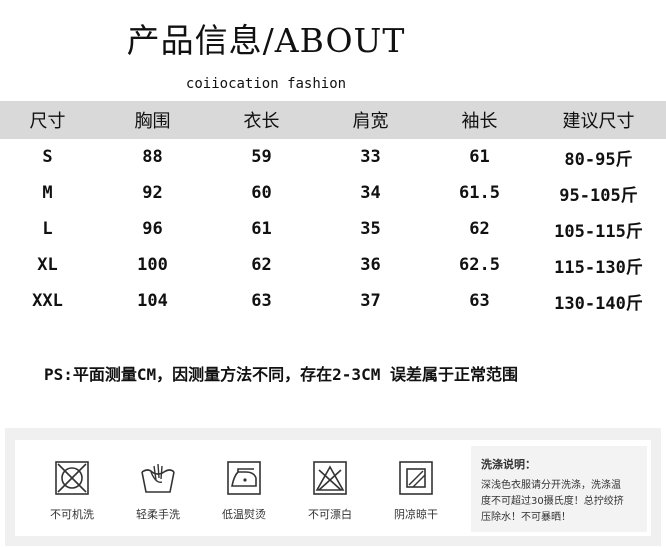 The image size is (666, 547). What do you see at coordinates (333, 120) in the screenshot?
I see `table-header: 尺寸 胸围 衣长 肩宽 袖长 建议尺寸` at bounding box center [333, 120].